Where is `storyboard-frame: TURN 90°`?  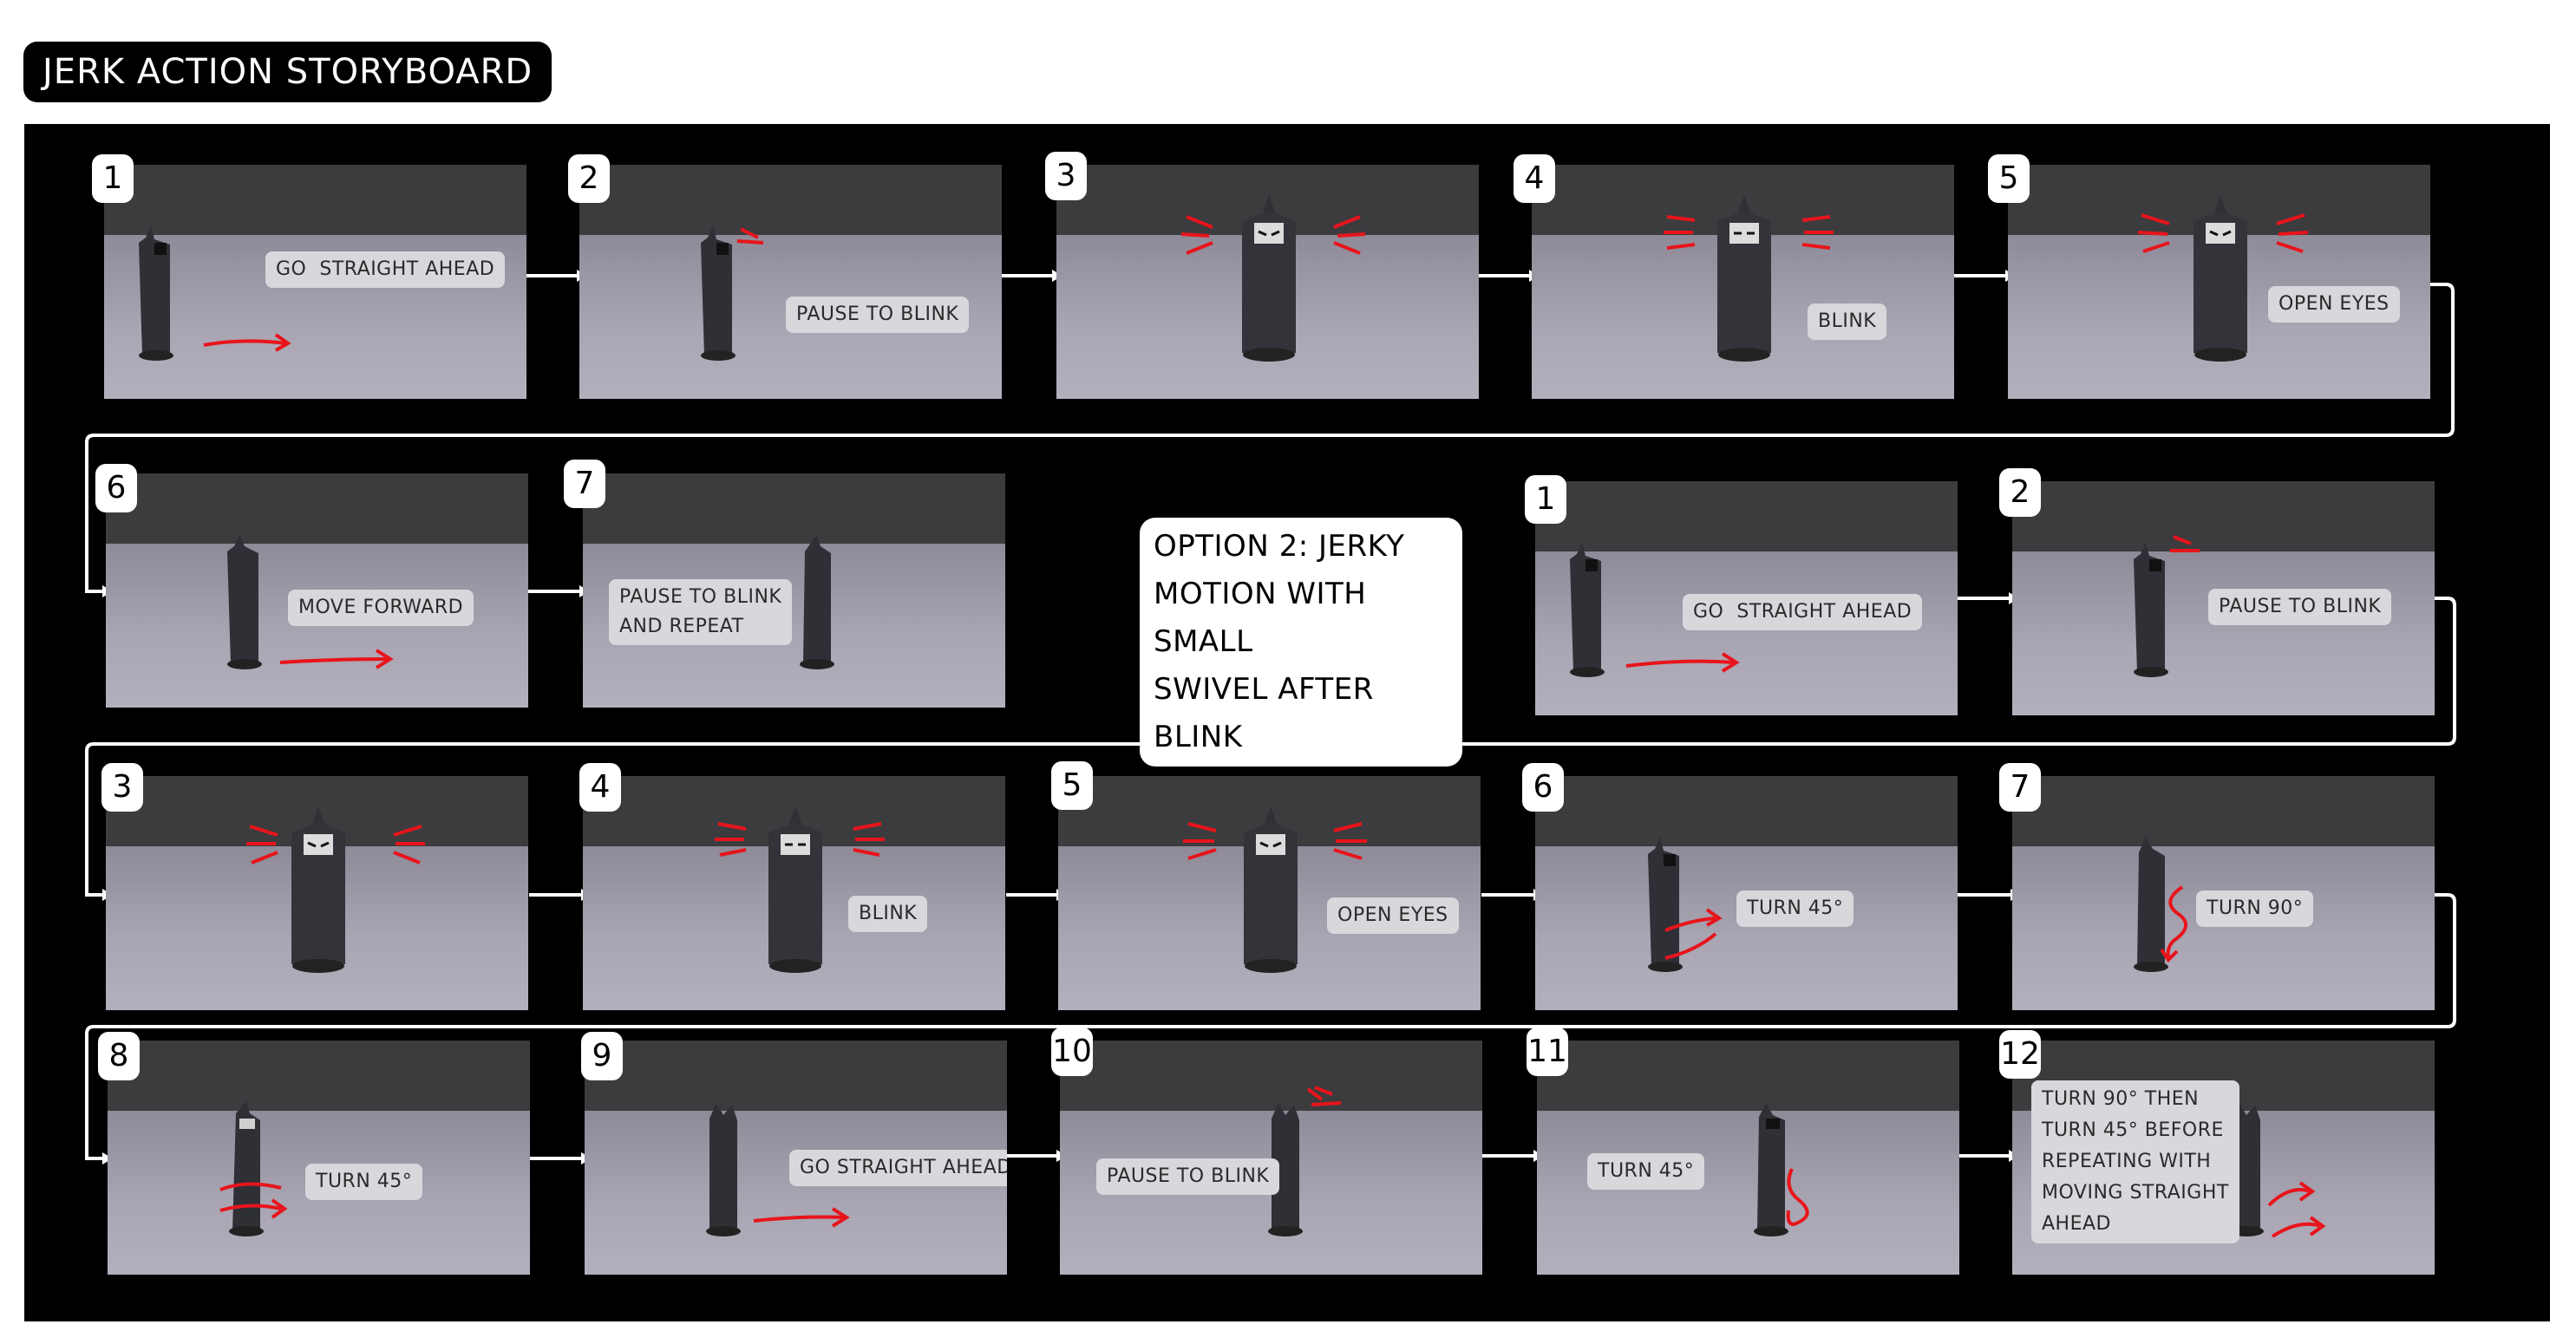 storyboard-frame: TURN 90° is located at coordinates (2223, 893).